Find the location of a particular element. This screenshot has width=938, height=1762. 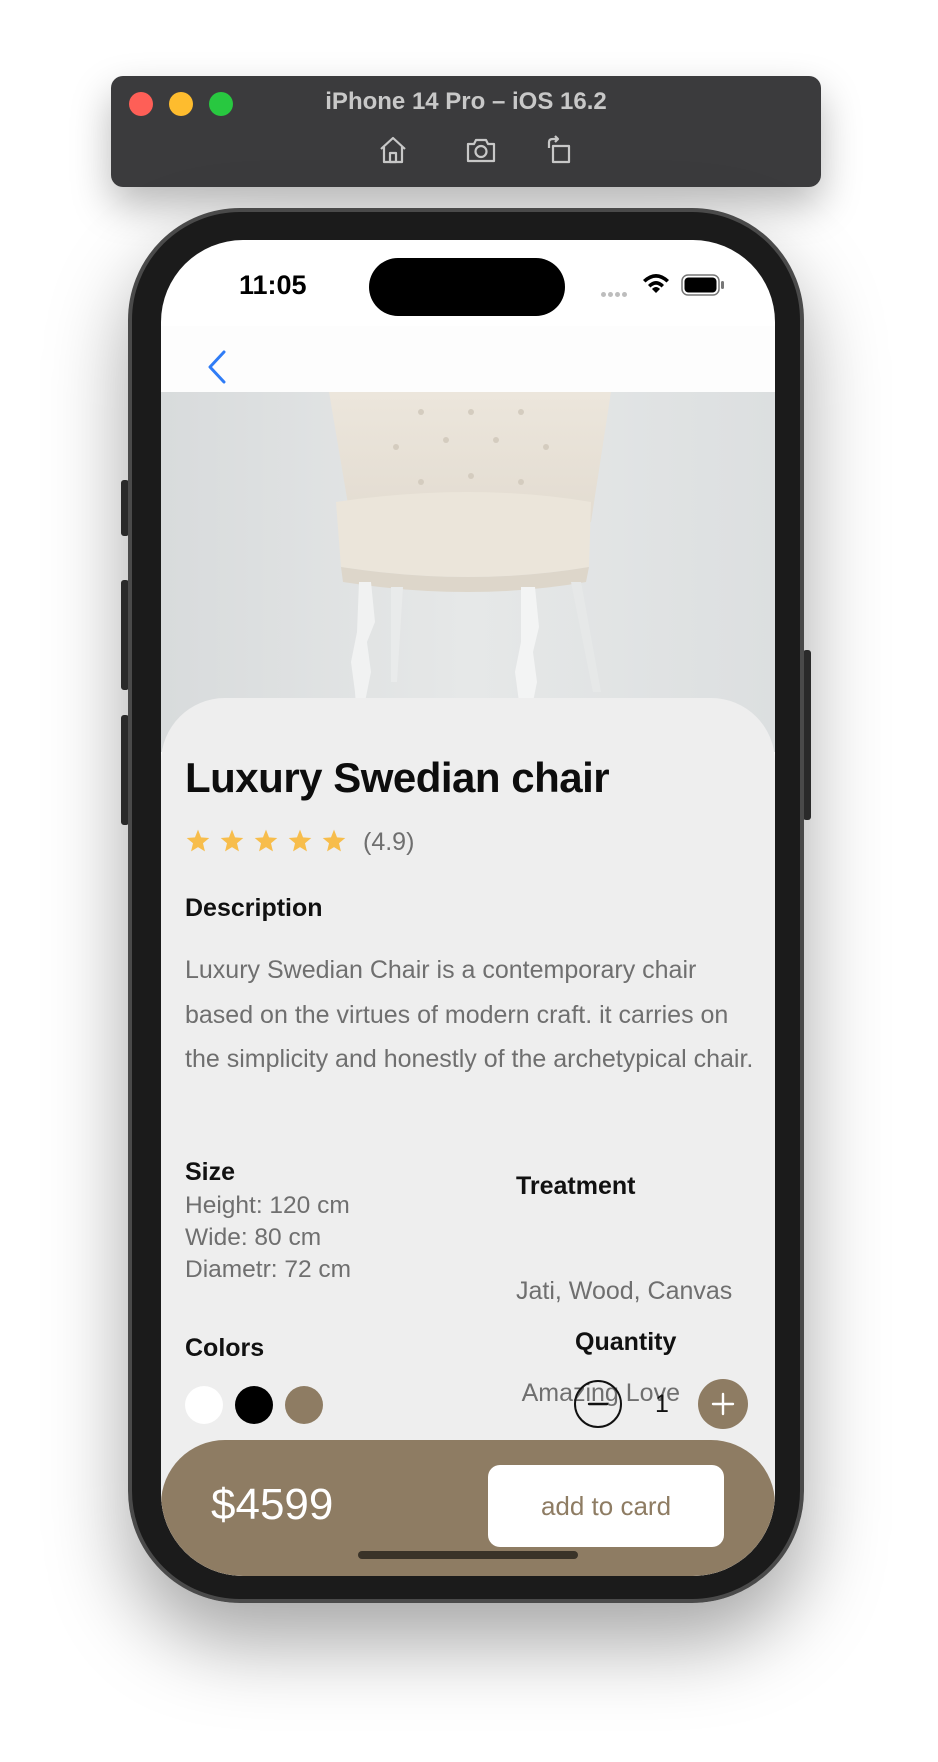

color-swatch-black is located at coordinates (254, 1405).